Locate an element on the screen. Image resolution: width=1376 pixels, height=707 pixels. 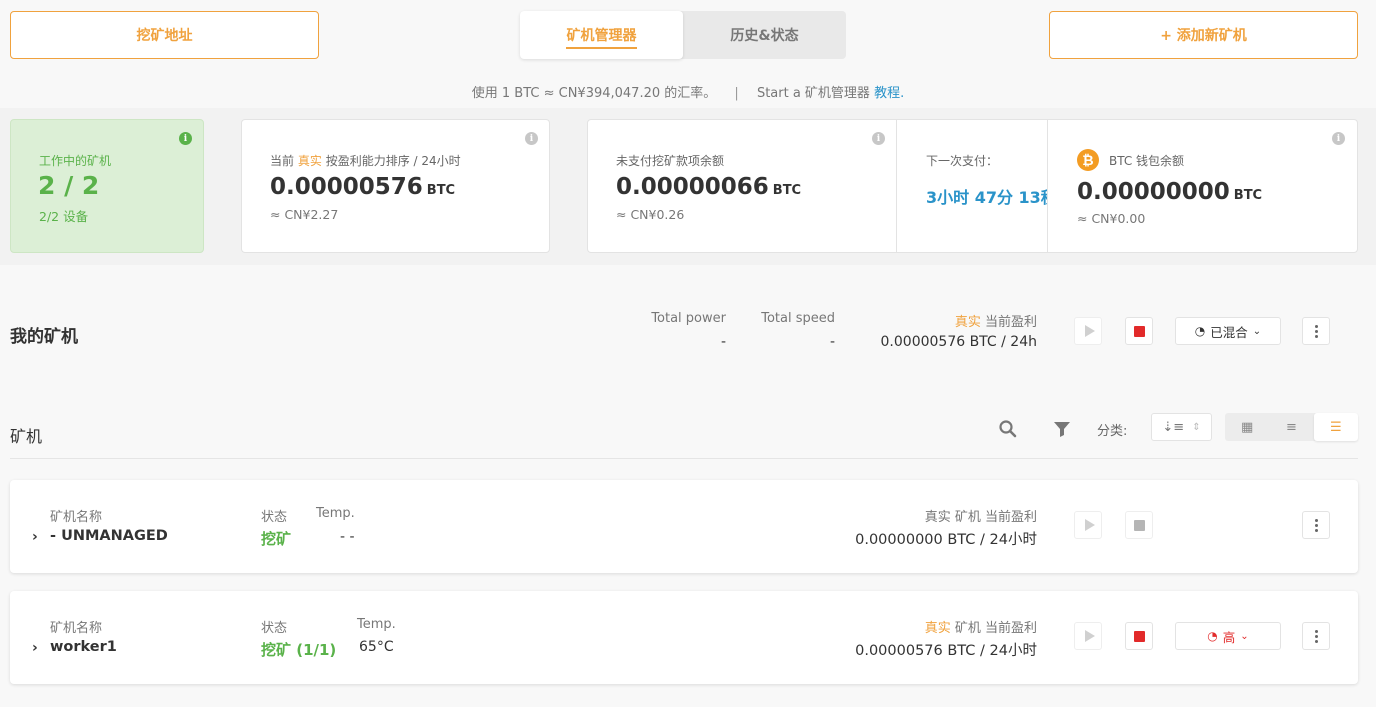
current-profit-header: 真实 当前盈利 is located at coordinates (995, 322).